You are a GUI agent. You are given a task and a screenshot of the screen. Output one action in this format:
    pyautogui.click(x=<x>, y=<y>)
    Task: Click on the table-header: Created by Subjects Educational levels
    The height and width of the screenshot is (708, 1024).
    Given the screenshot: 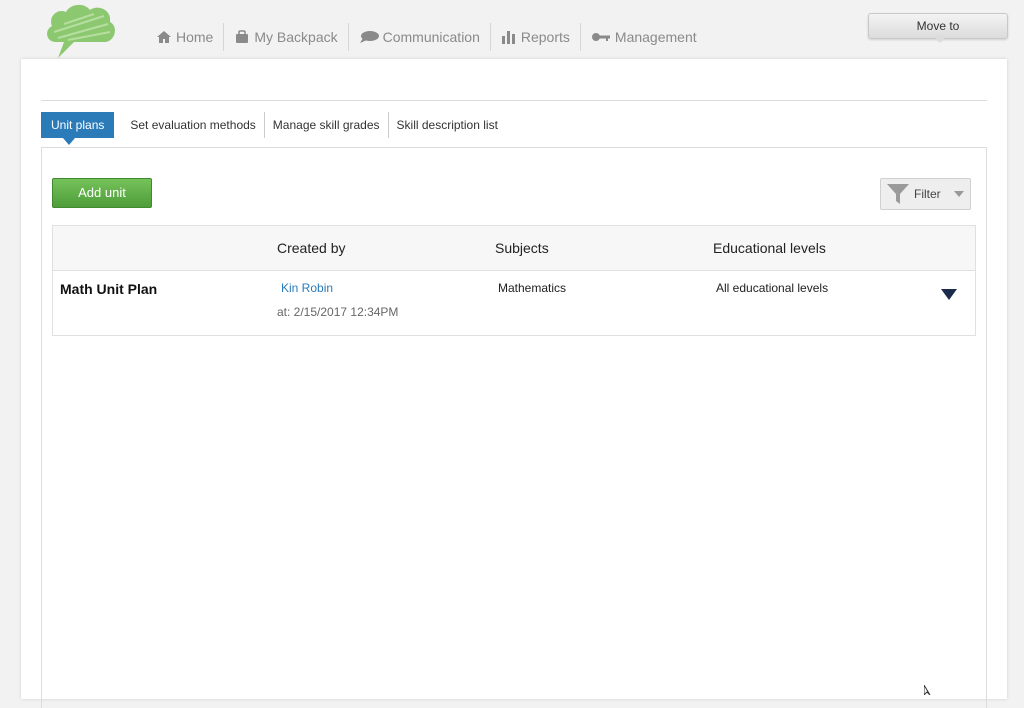 What is the action you would take?
    pyautogui.click(x=514, y=248)
    